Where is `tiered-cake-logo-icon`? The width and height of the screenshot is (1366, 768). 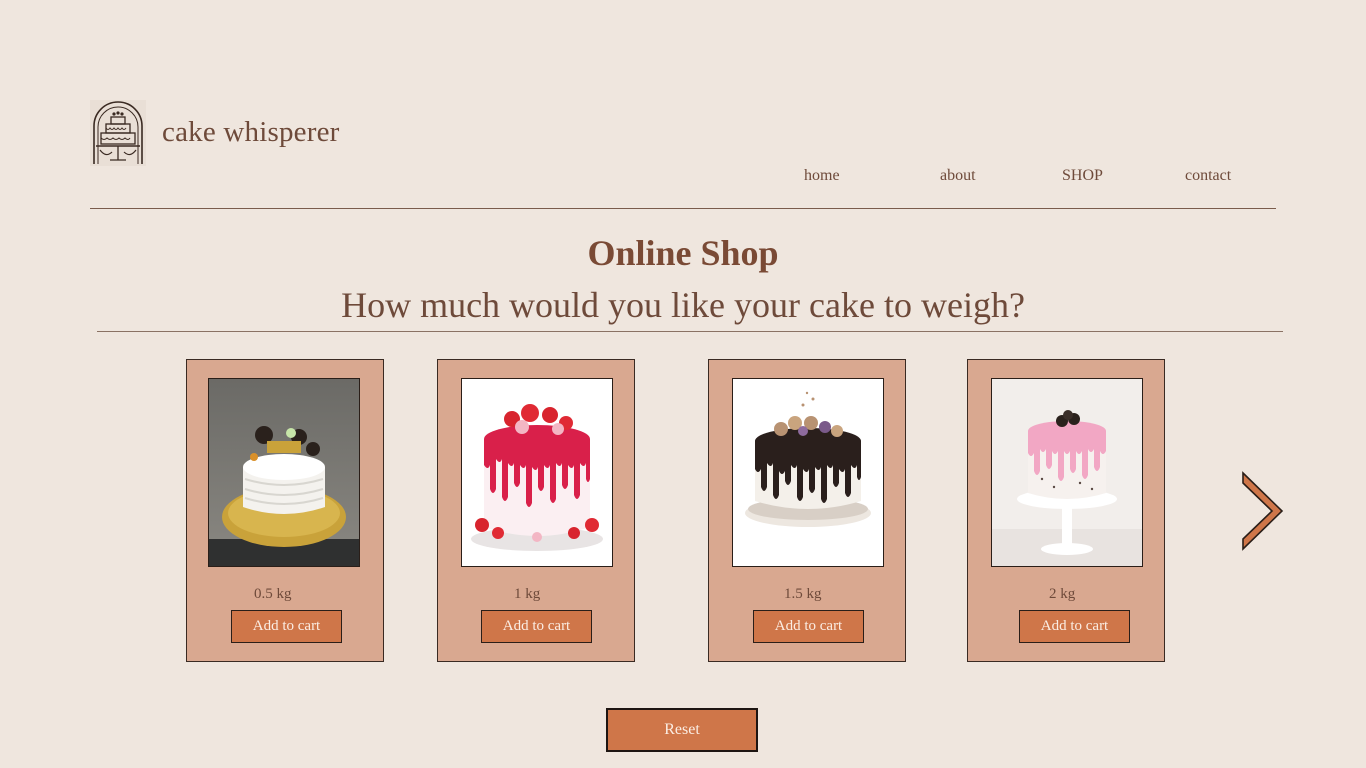
tiered-cake-logo-icon is located at coordinates (118, 133).